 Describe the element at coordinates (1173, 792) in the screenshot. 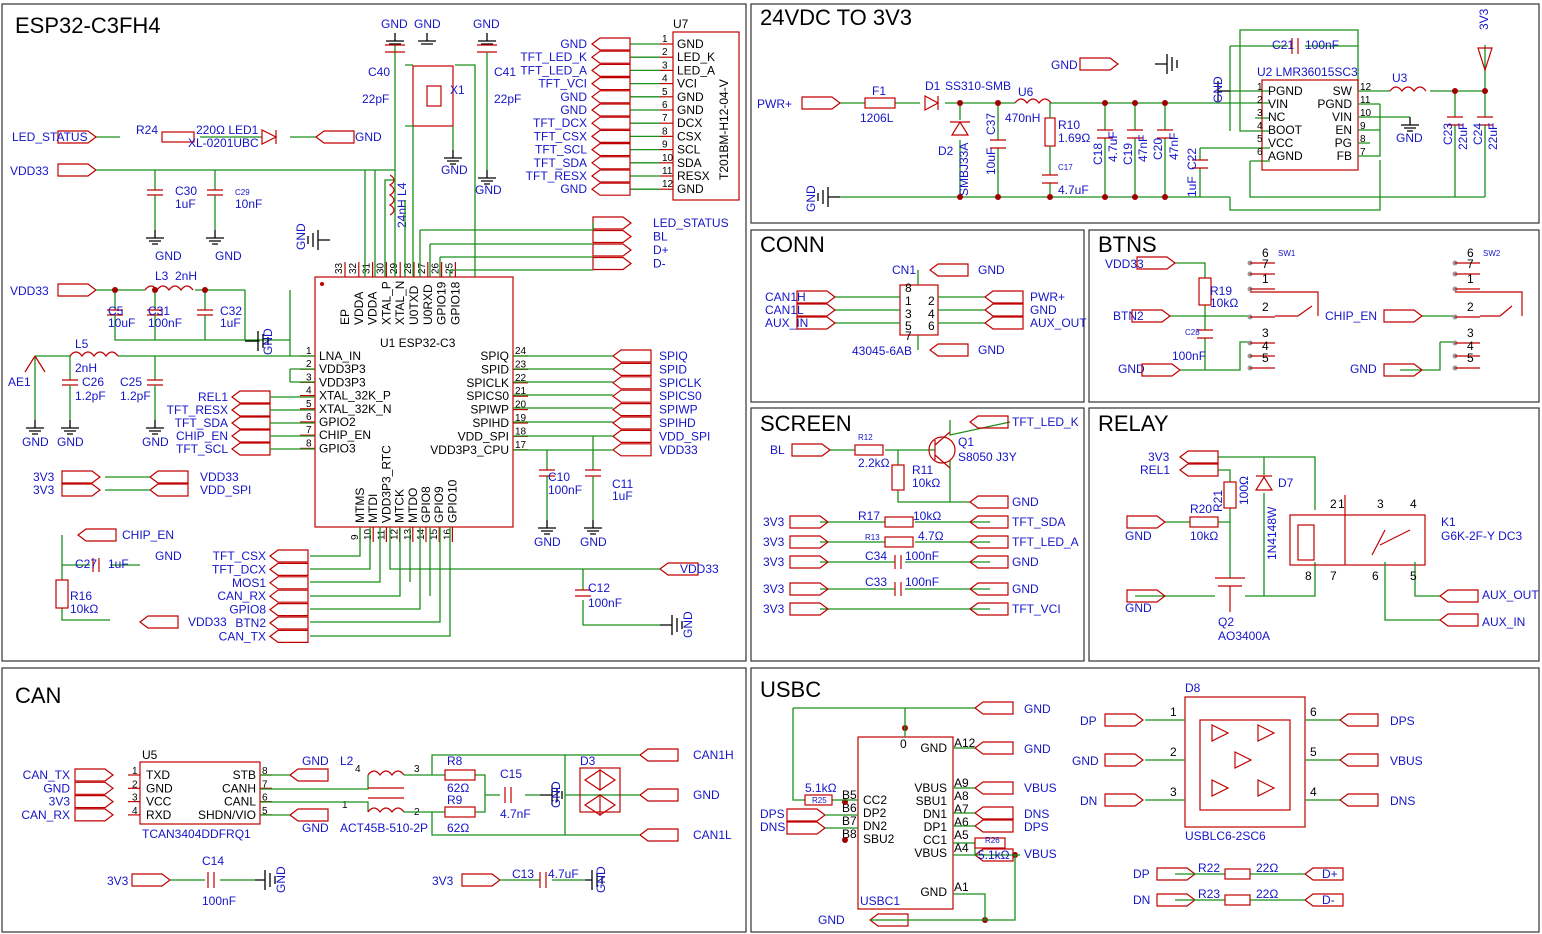

I see `d8-pin-num: 3` at that location.